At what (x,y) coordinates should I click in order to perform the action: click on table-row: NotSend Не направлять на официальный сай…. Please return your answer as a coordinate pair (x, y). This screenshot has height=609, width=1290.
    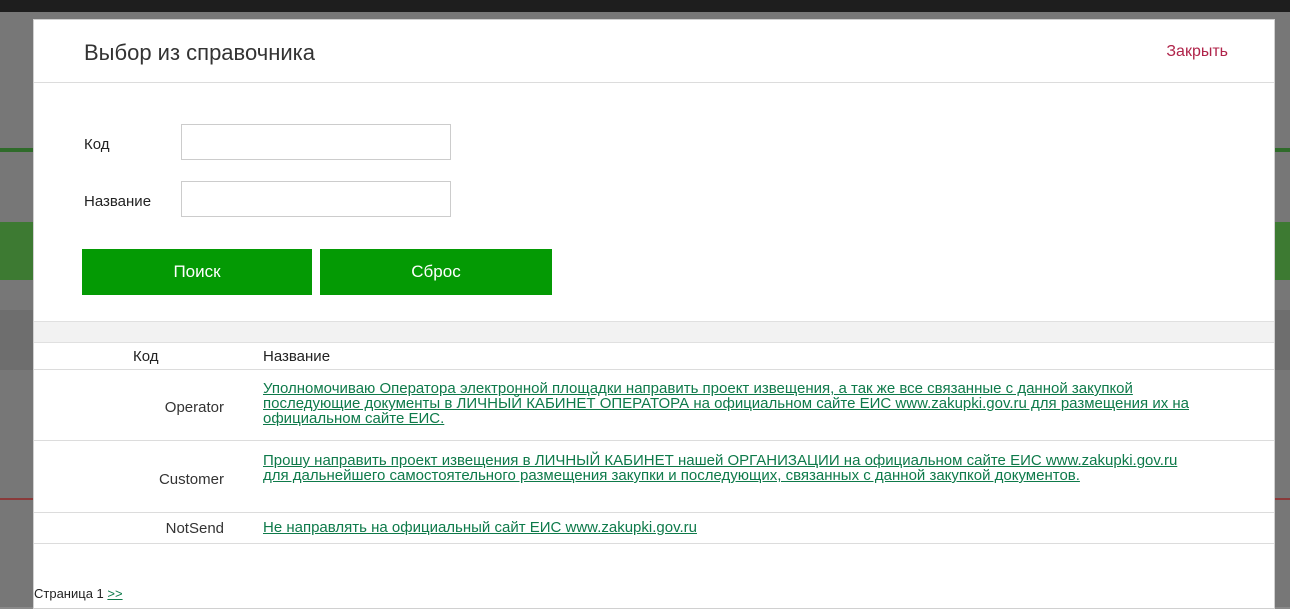
    Looking at the image, I should click on (654, 528).